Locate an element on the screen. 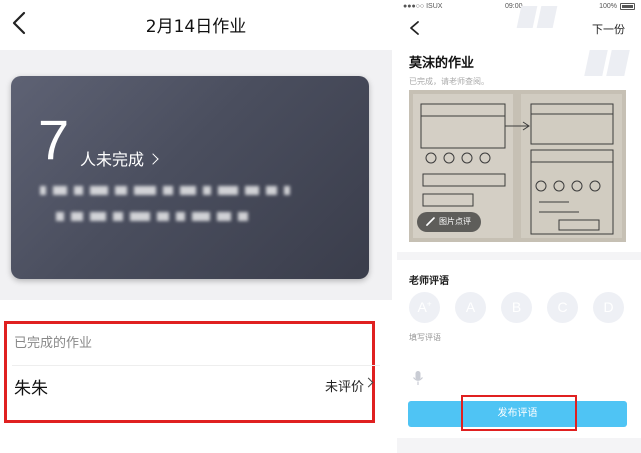  status-bar: ●●●○○ ISUX 09:00 100% is located at coordinates (519, 6).